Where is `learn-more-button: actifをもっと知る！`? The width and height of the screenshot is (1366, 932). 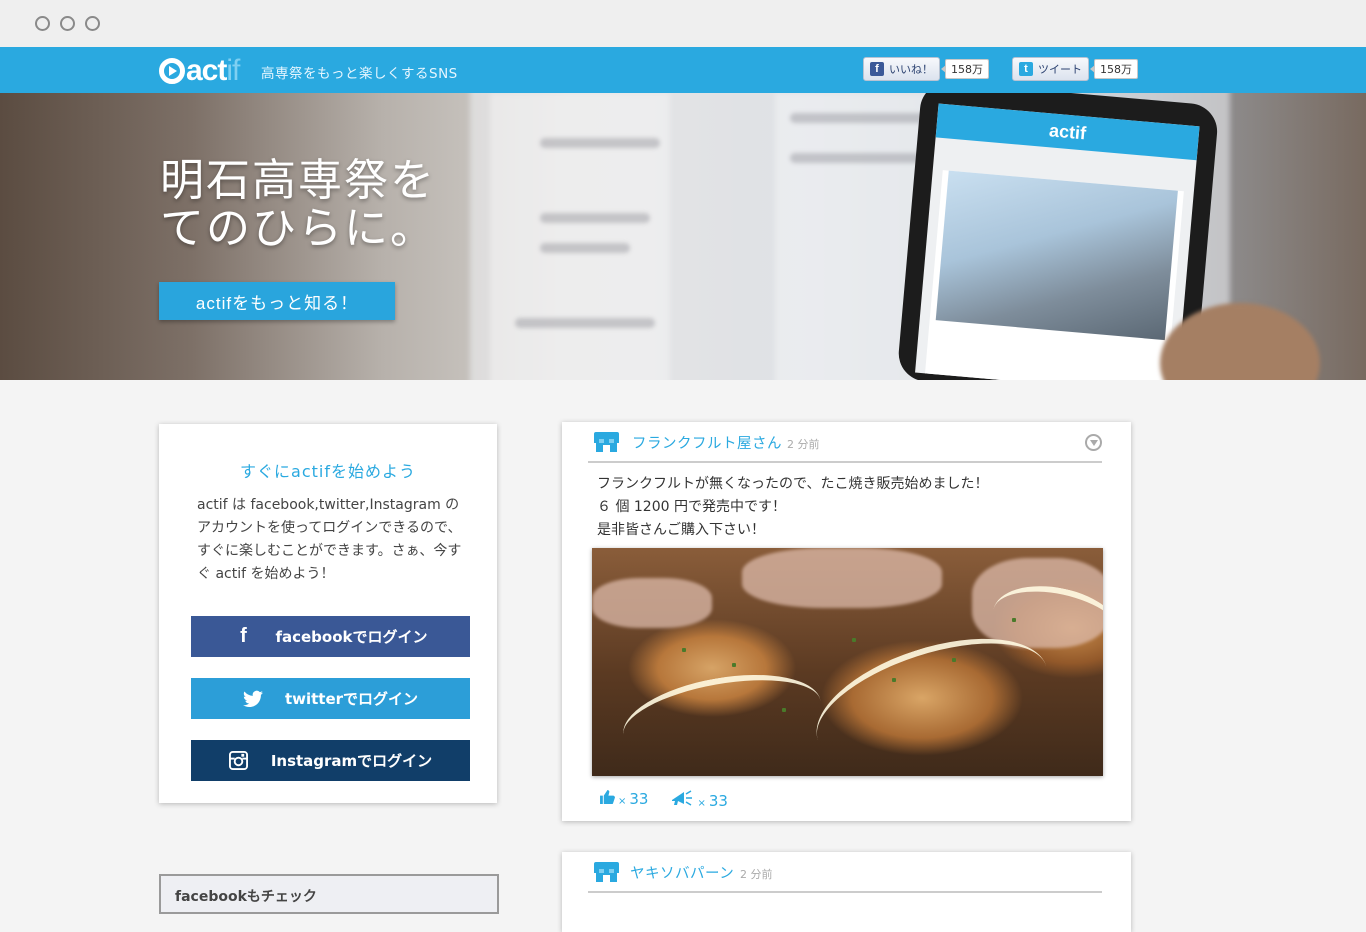 learn-more-button: actifをもっと知る！ is located at coordinates (277, 301).